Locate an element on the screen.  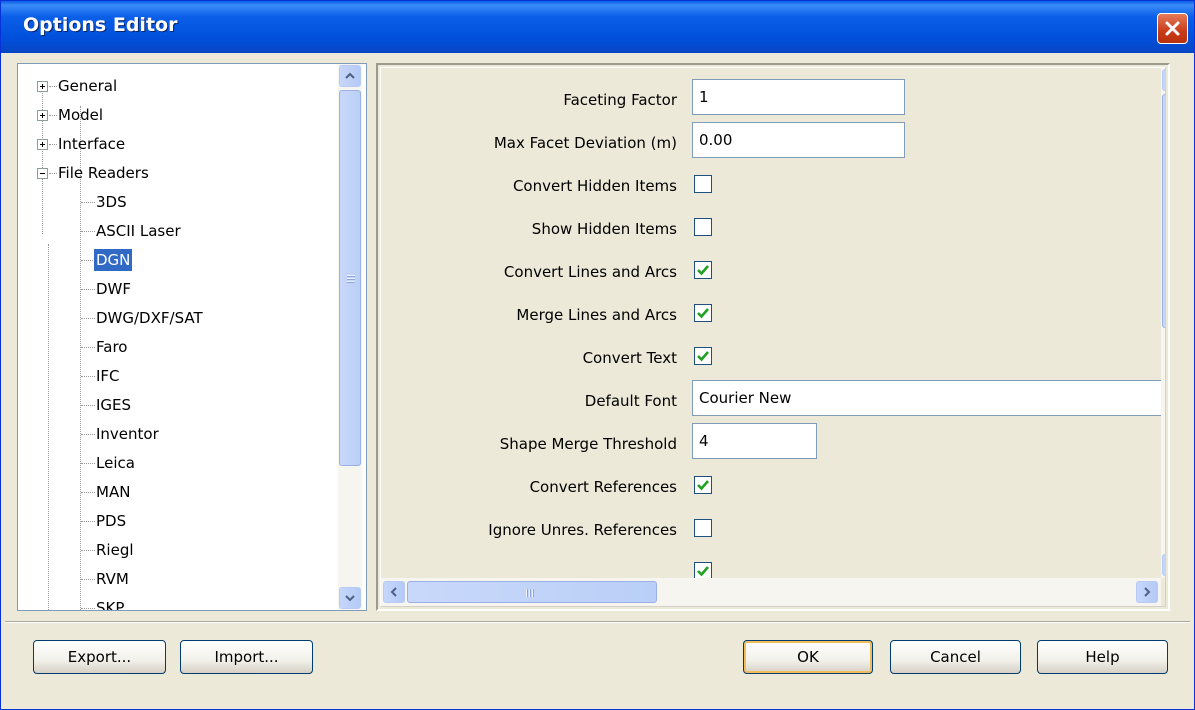
tree-label: IGES is located at coordinates (114, 405).